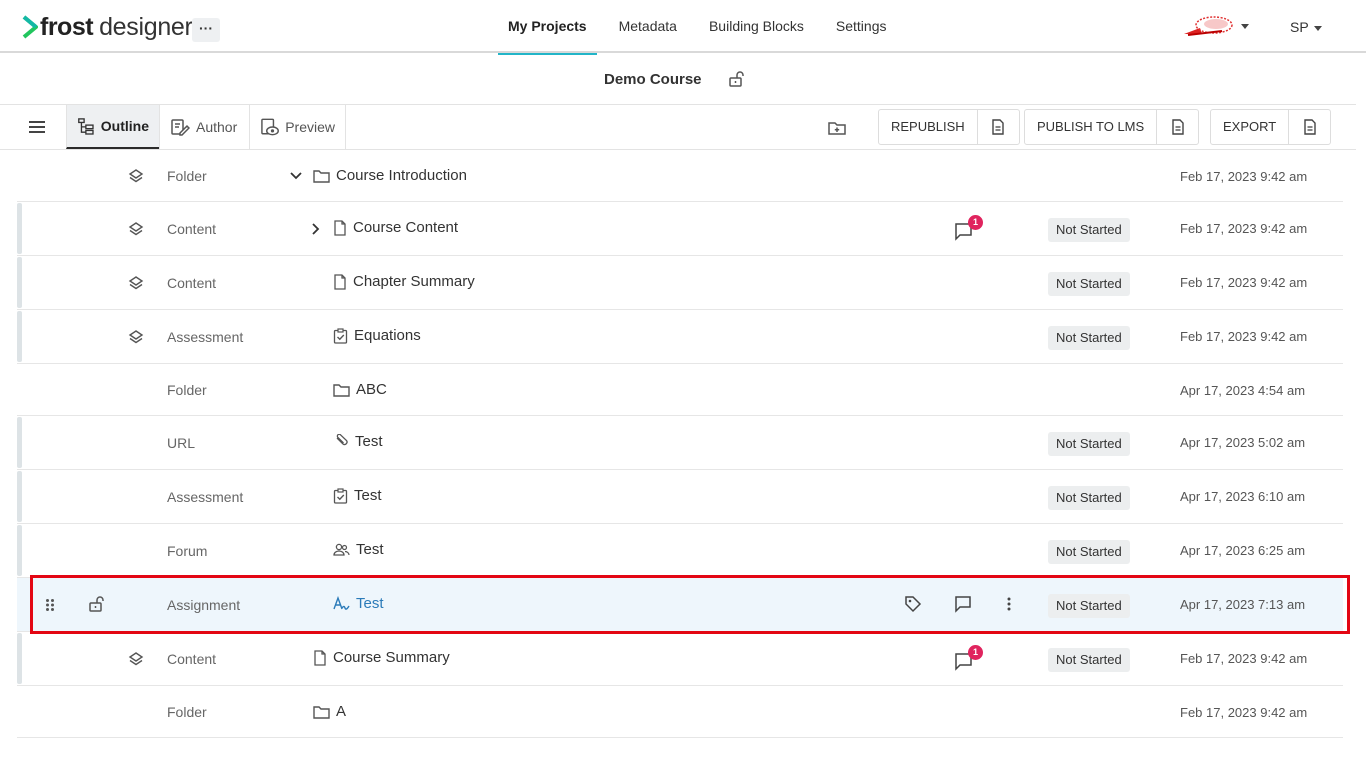 Image resolution: width=1366 pixels, height=768 pixels. What do you see at coordinates (316, 229) in the screenshot?
I see `chevron-right-icon` at bounding box center [316, 229].